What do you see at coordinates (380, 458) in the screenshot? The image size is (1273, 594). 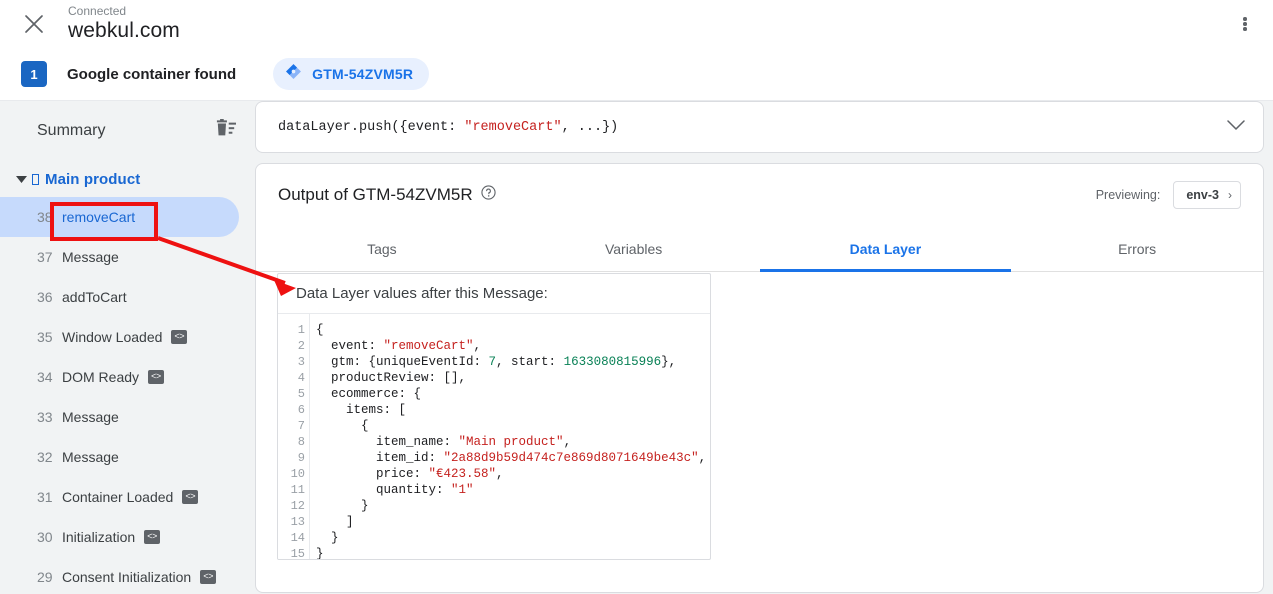 I see `code-token-plain: item_id:` at bounding box center [380, 458].